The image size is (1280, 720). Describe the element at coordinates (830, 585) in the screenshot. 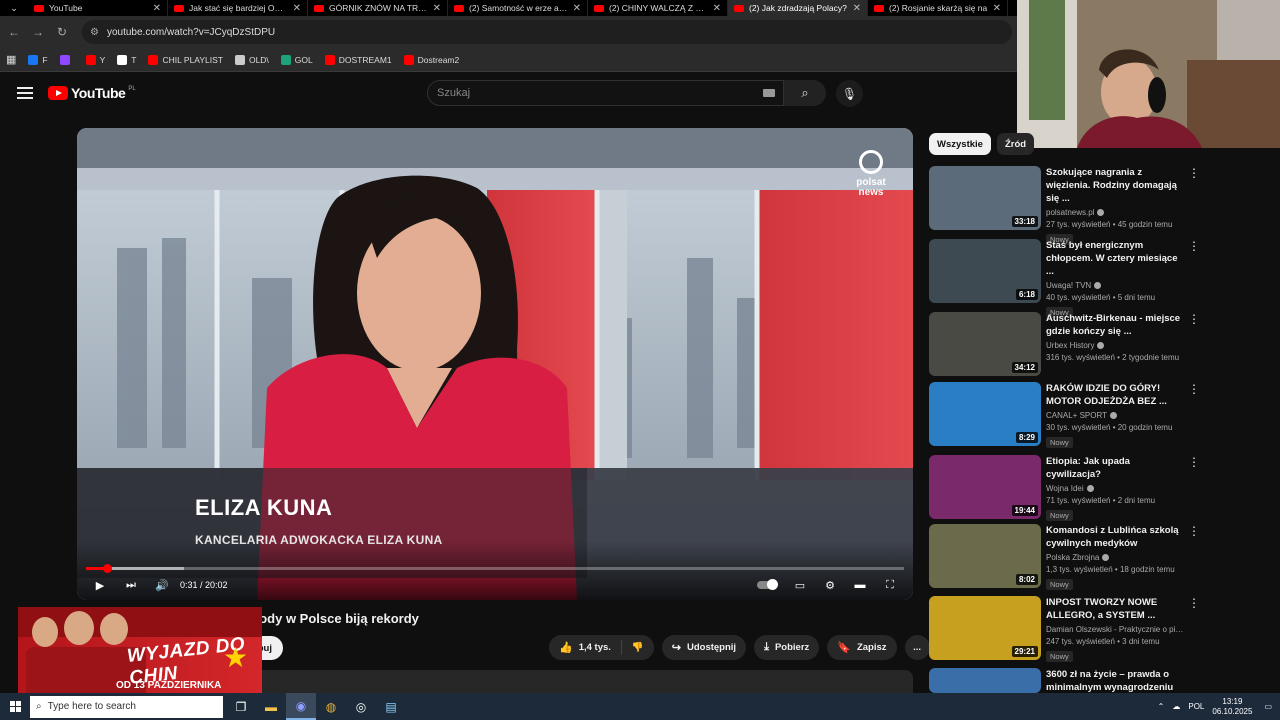

I see `settings-gear-icon: ⚙` at that location.